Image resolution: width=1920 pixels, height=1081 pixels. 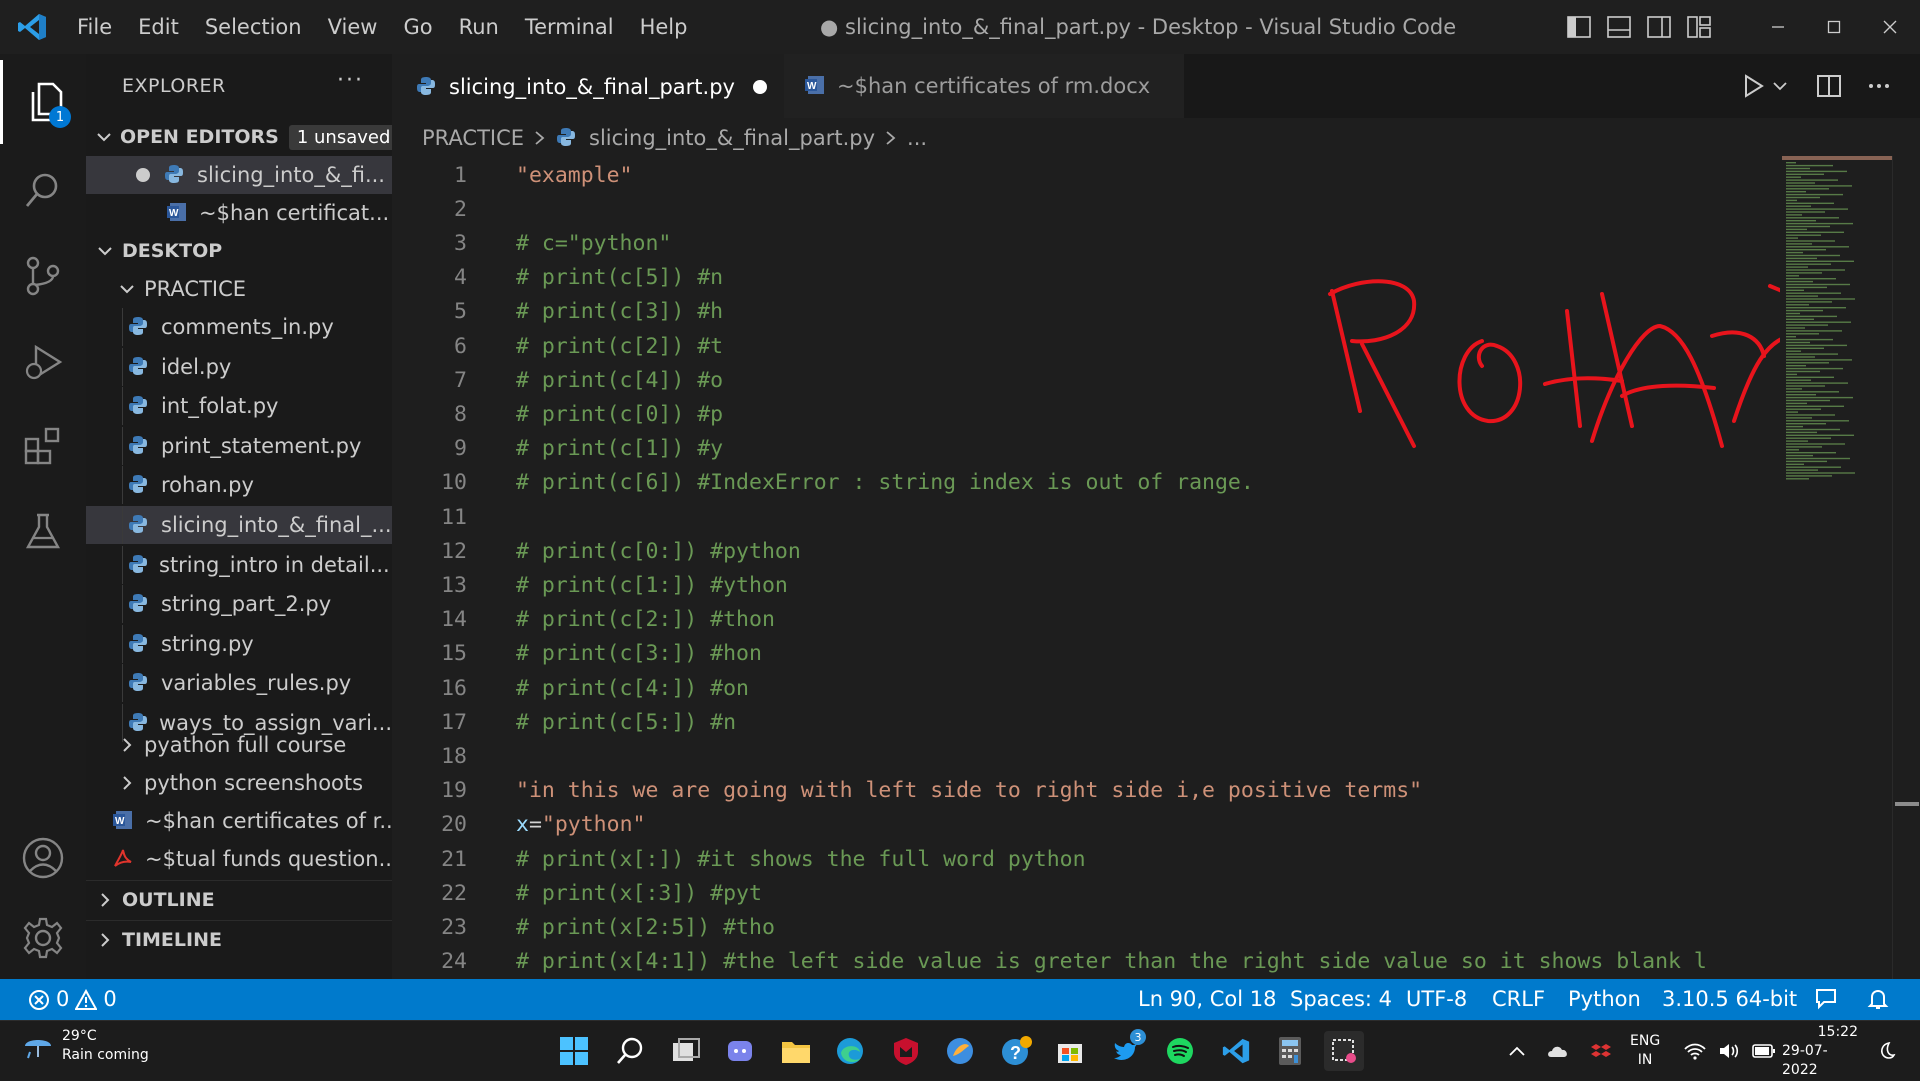 I want to click on file-item: rohan.py, so click(x=239, y=485).